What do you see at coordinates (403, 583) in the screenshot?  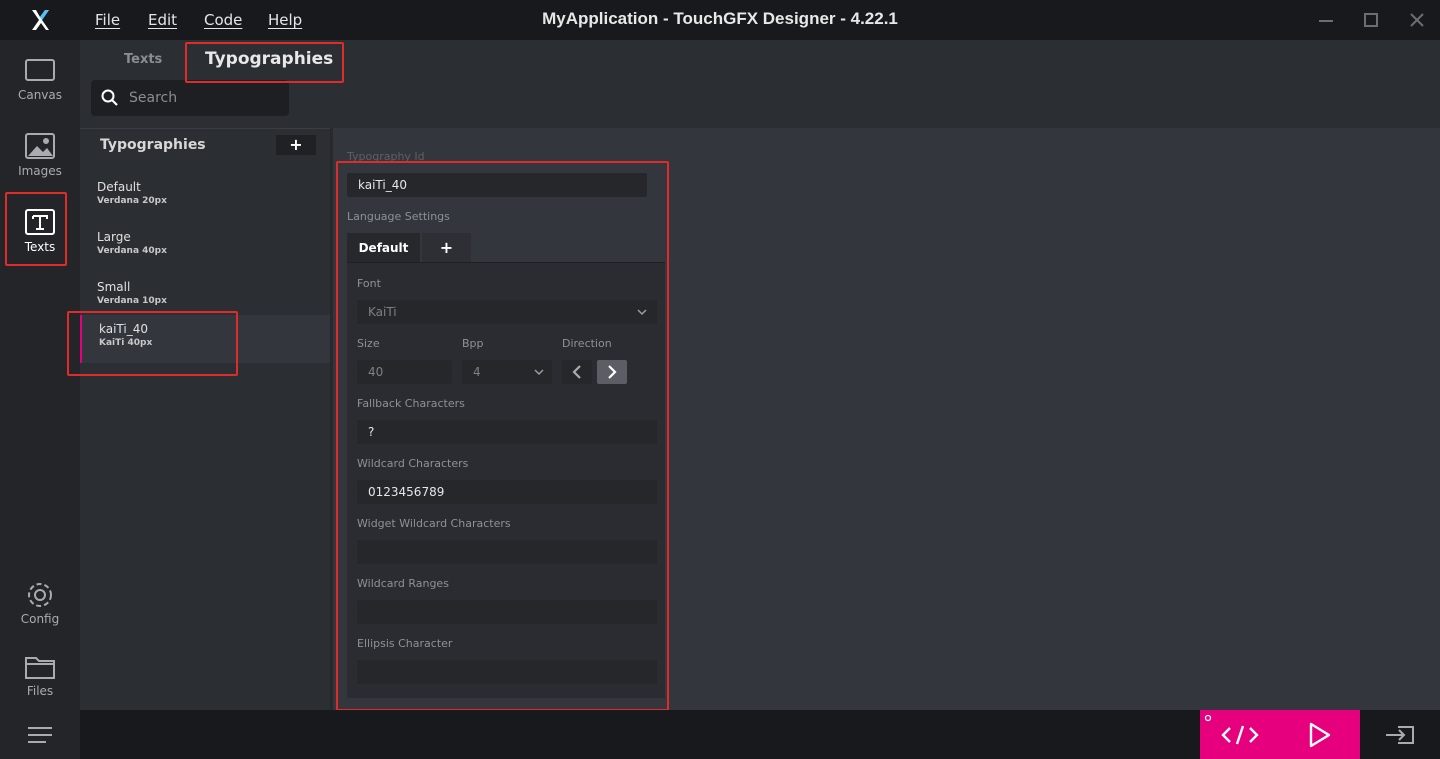 I see `wildcard-ranges-label: Wildcard Ranges` at bounding box center [403, 583].